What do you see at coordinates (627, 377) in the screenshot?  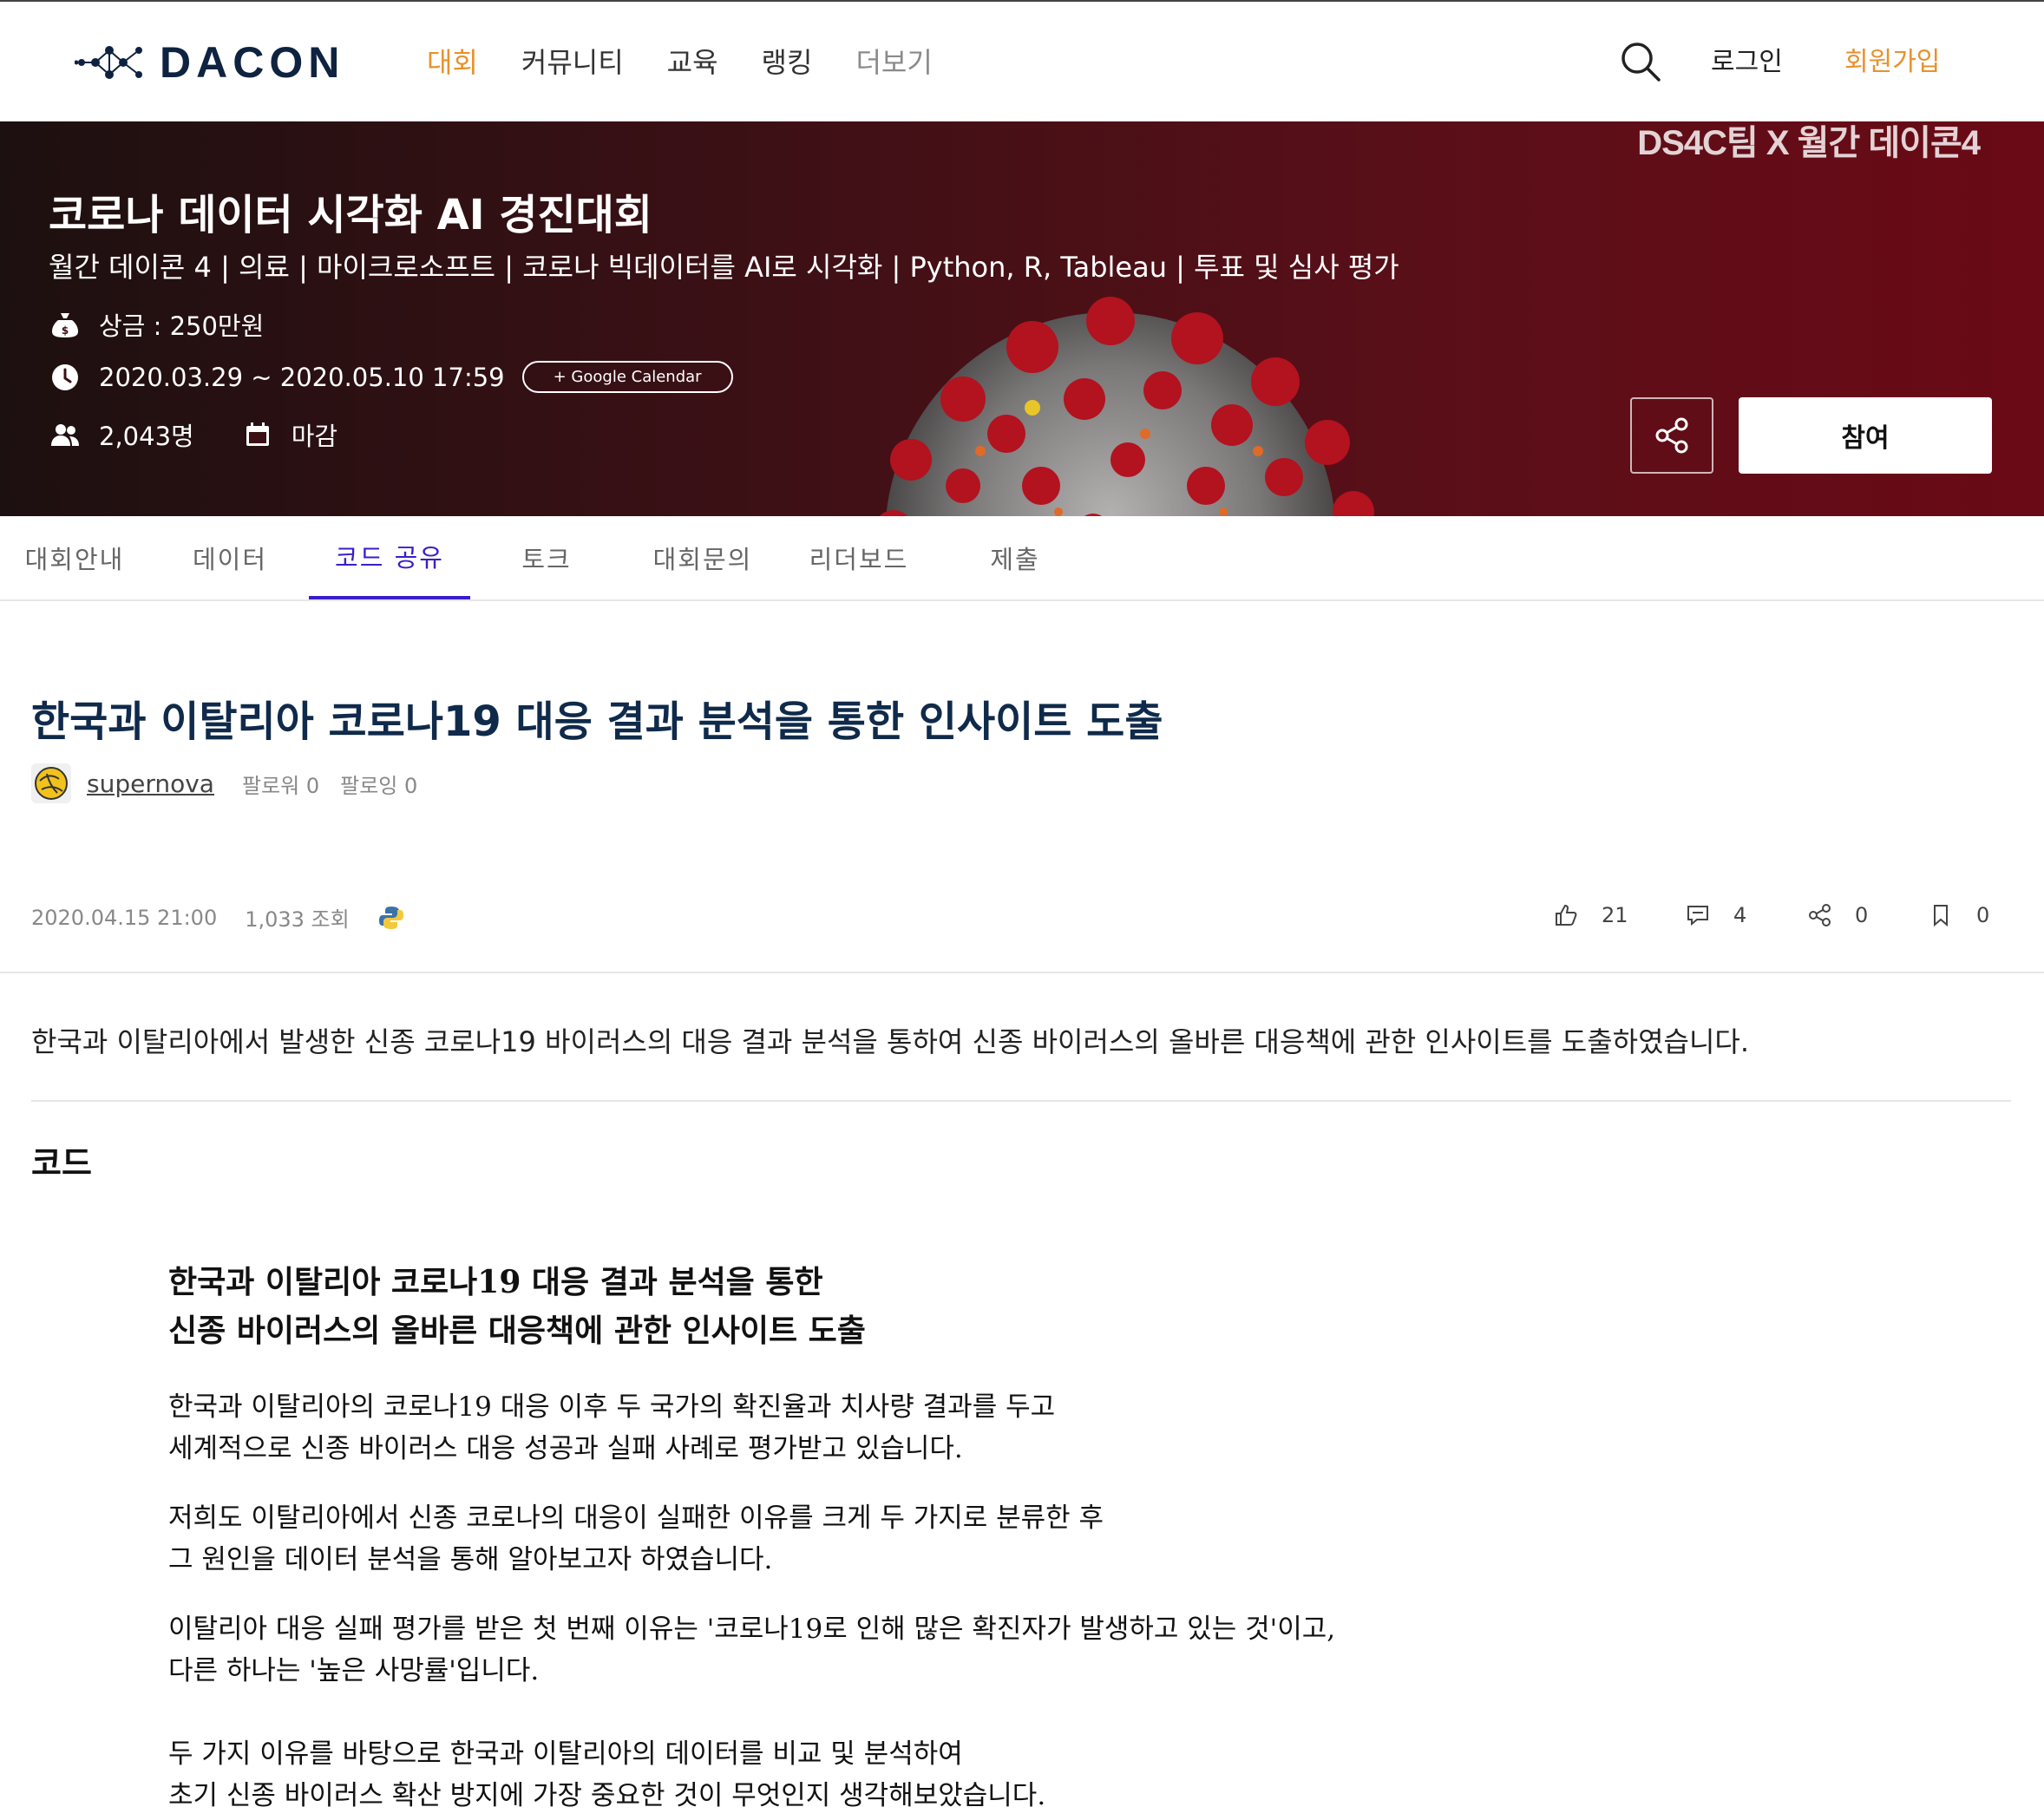 I see `google-calendar-button: + Google Calendar` at bounding box center [627, 377].